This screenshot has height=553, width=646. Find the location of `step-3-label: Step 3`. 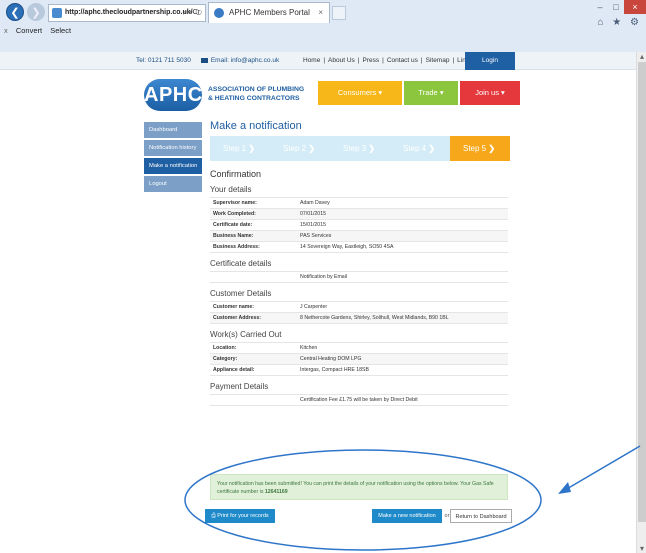

step-3-label: Step 3 is located at coordinates (355, 148).